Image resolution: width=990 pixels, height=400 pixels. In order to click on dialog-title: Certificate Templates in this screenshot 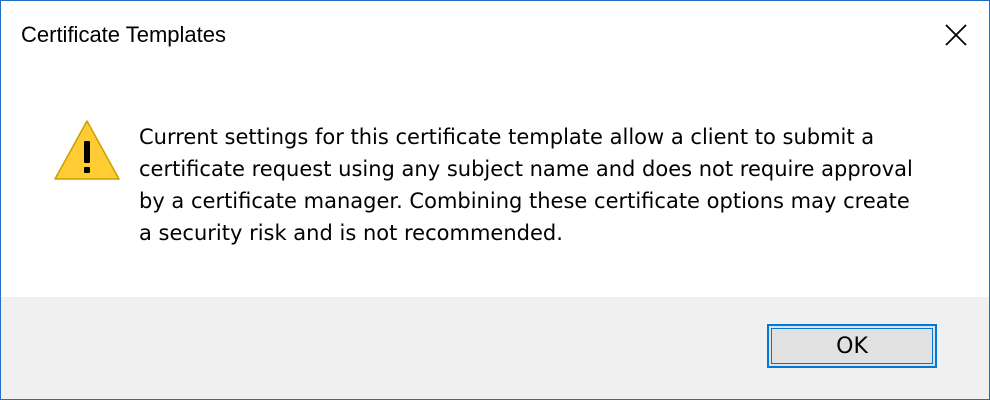, I will do `click(124, 34)`.